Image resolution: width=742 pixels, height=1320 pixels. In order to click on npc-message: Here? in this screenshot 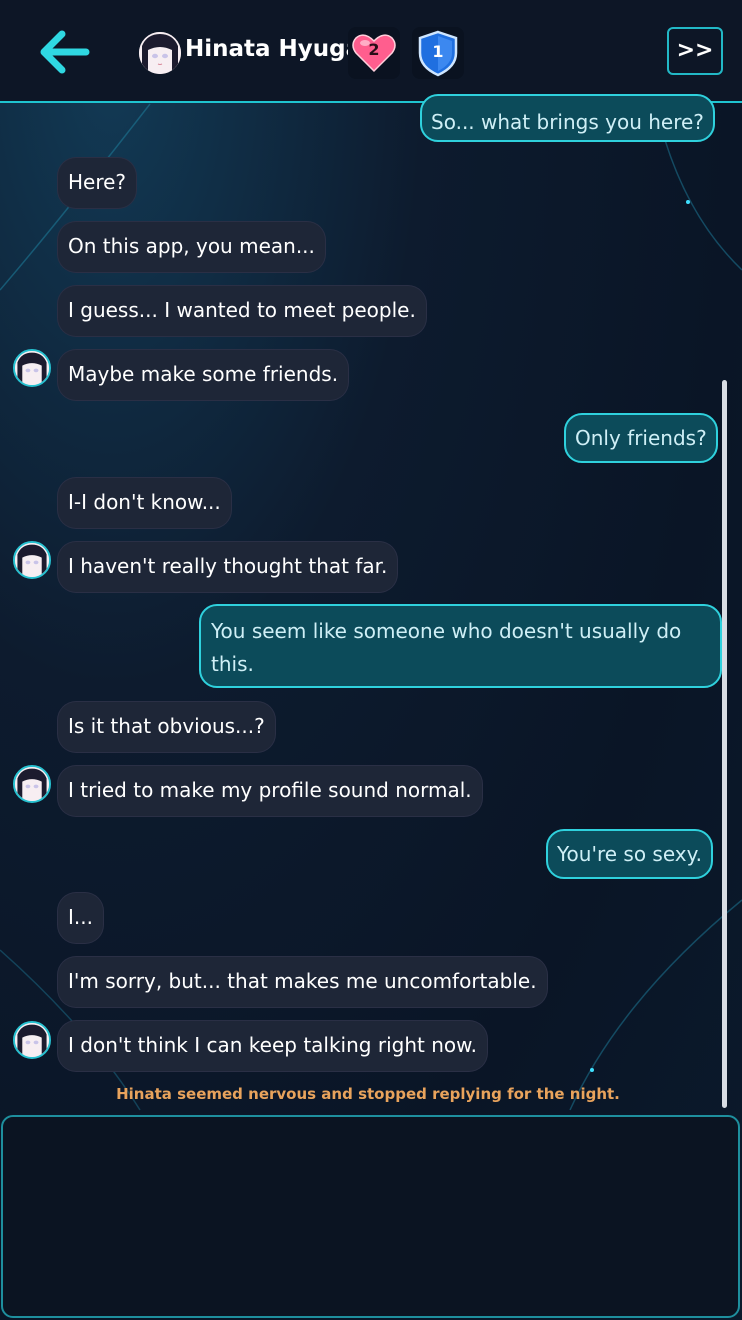, I will do `click(97, 183)`.